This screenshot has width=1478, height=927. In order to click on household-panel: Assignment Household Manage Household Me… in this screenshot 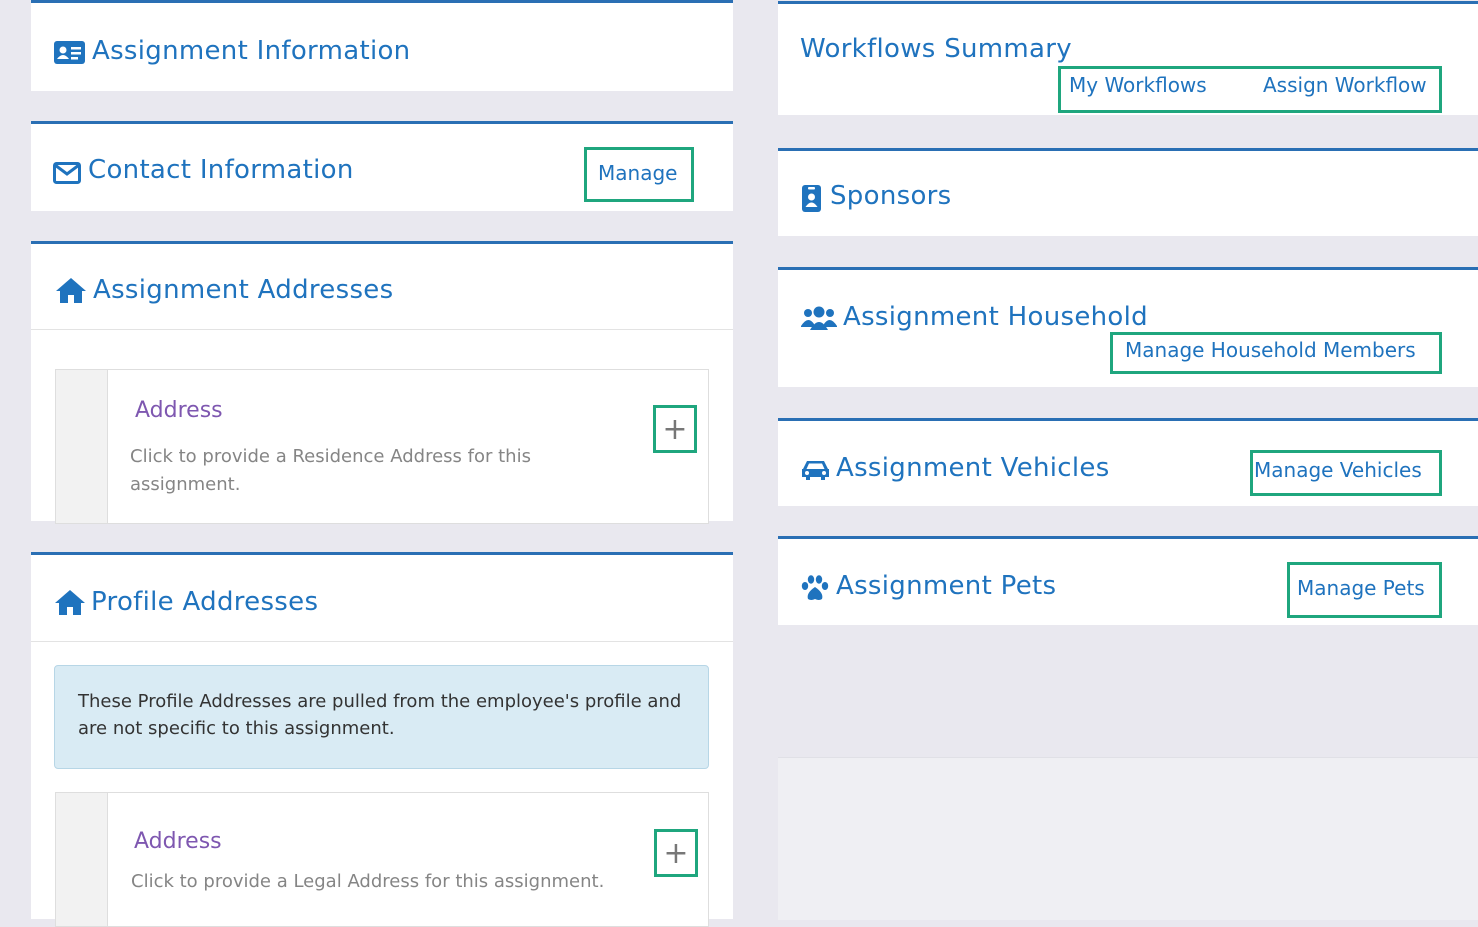, I will do `click(1128, 327)`.